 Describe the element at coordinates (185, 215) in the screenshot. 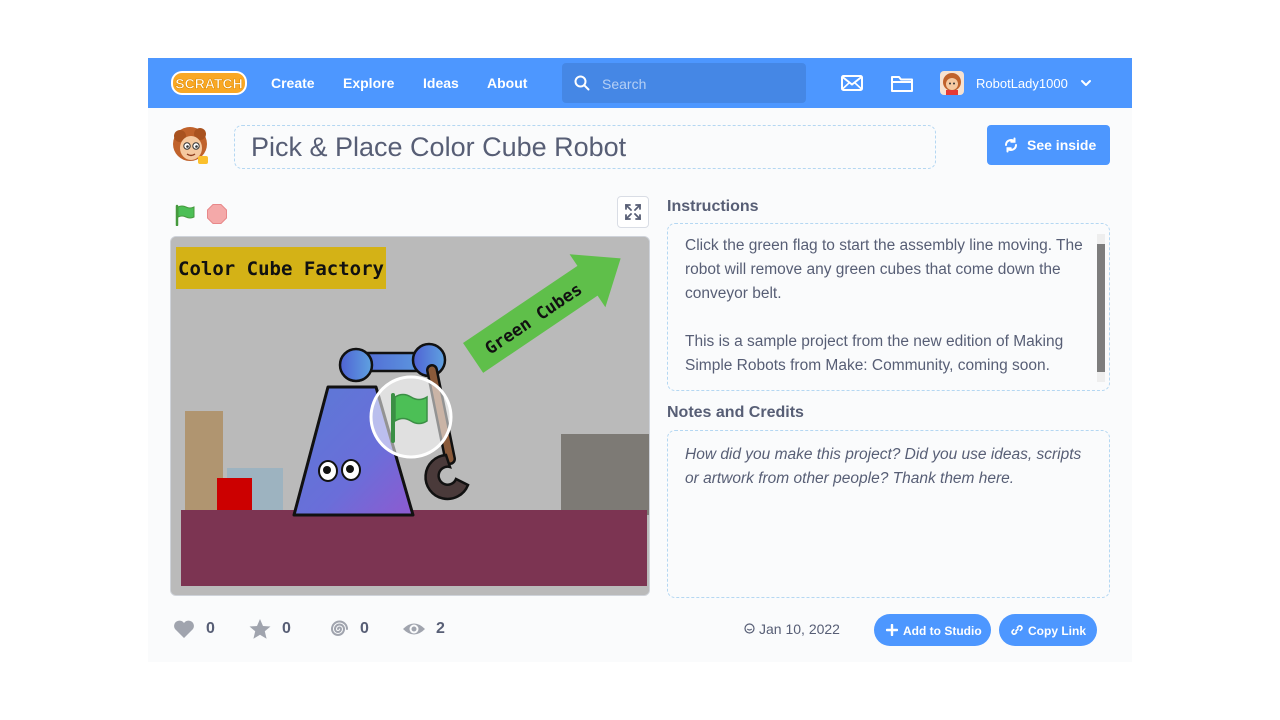

I see `green-flag-icon` at that location.